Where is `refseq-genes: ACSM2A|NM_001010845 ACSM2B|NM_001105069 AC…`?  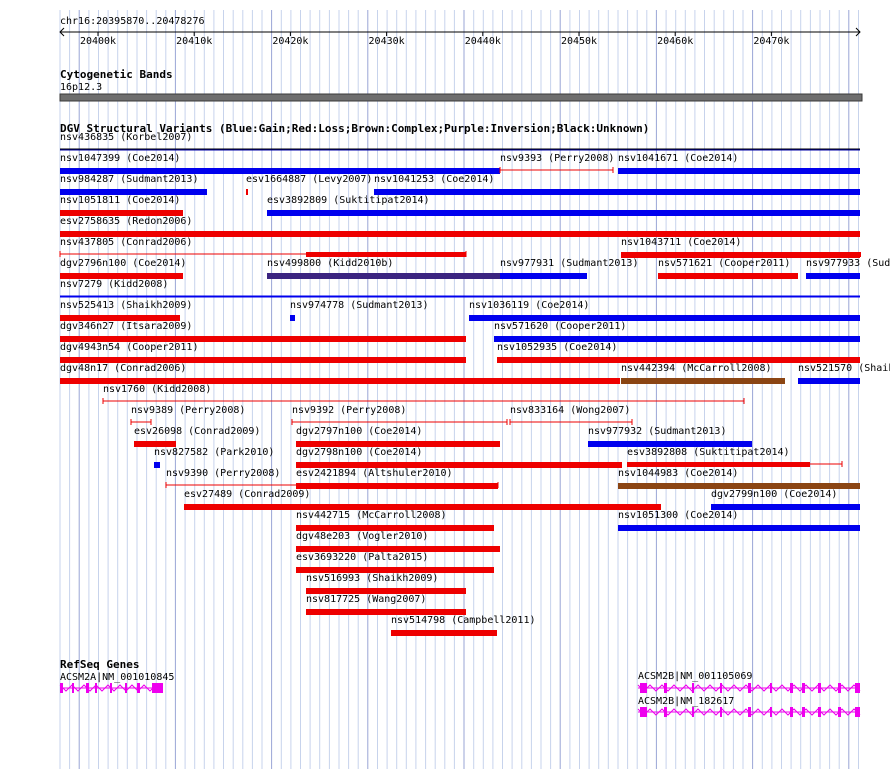
refseq-genes: ACSM2A|NM_001010845 ACSM2B|NM_001105069 AC… is located at coordinates (460, 694).